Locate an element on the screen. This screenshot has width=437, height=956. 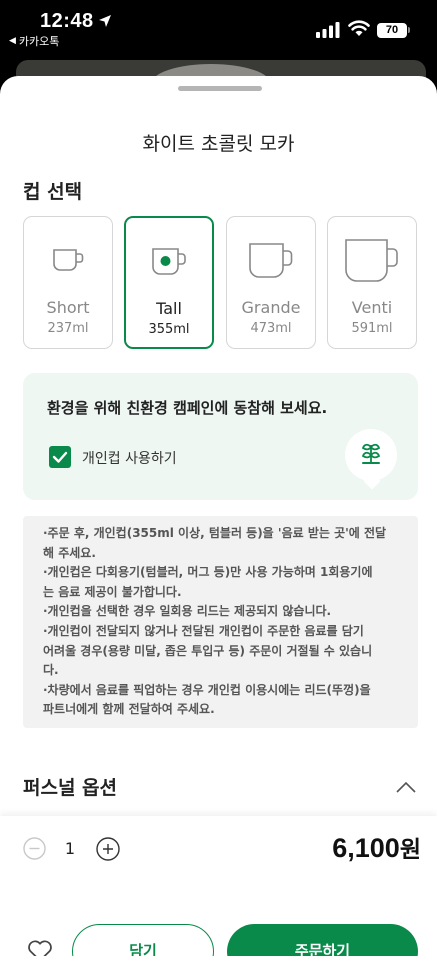
personal-options-heading: 퍼스널 옵션 is located at coordinates (70, 786).